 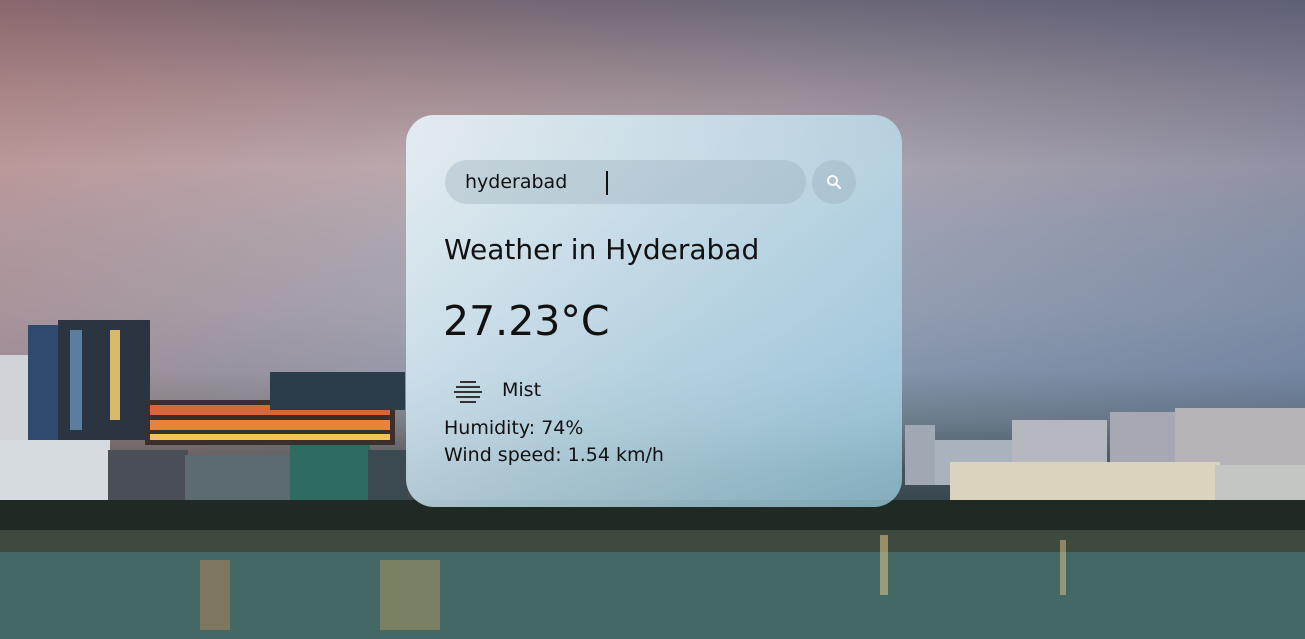 I want to click on search-button, so click(x=834, y=182).